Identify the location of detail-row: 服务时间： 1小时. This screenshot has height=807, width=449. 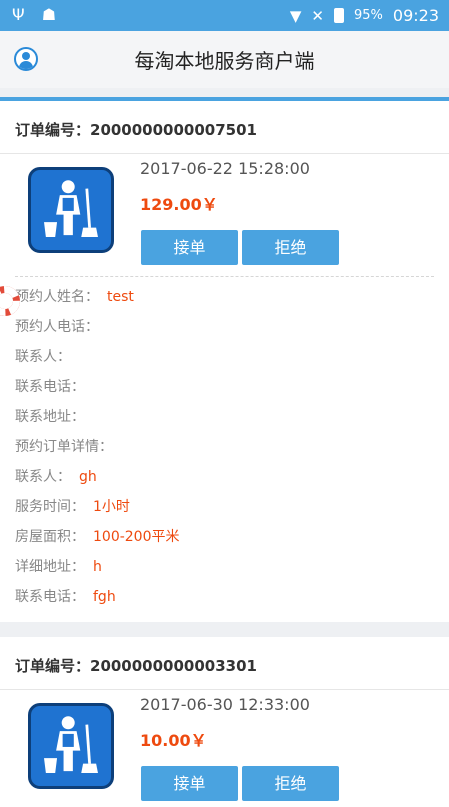
(97, 512).